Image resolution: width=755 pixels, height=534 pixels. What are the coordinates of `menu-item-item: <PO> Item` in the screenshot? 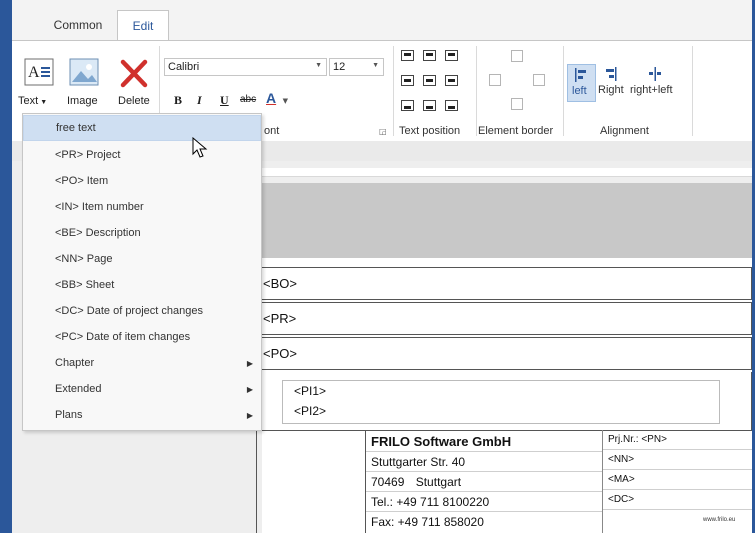 It's located at (142, 181).